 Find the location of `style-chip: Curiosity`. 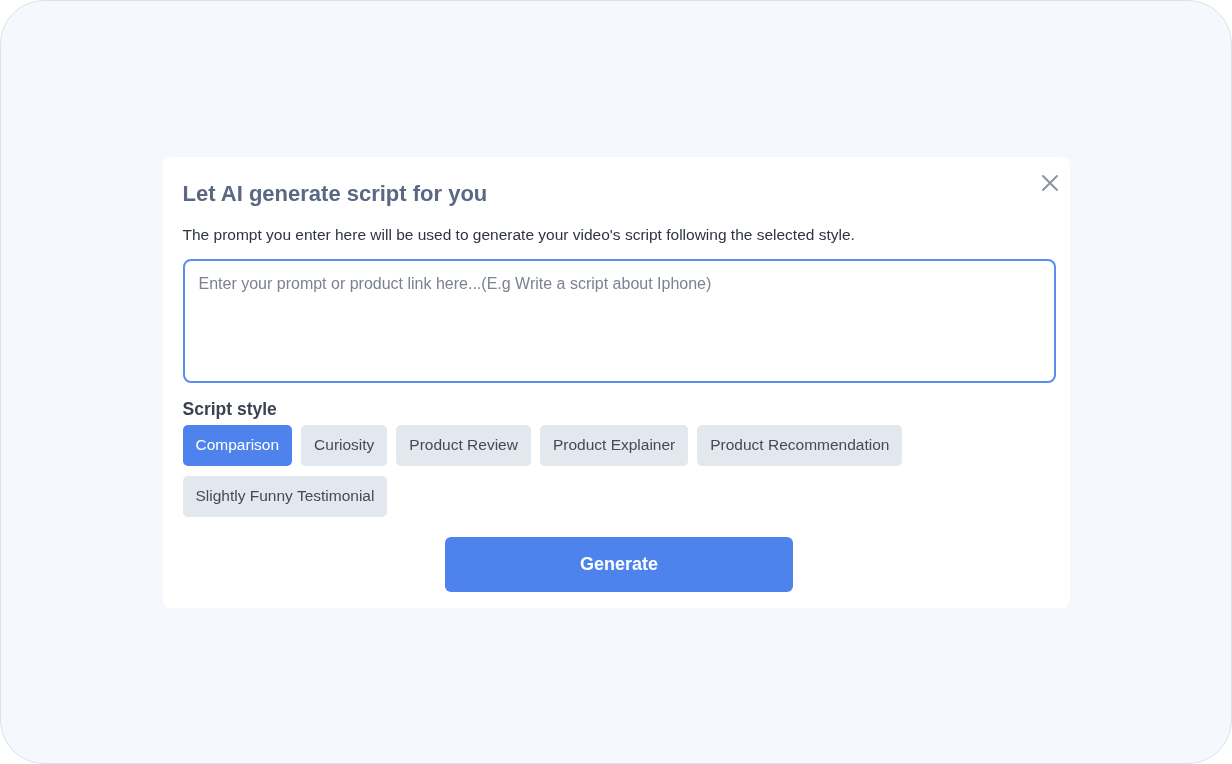

style-chip: Curiosity is located at coordinates (344, 445).